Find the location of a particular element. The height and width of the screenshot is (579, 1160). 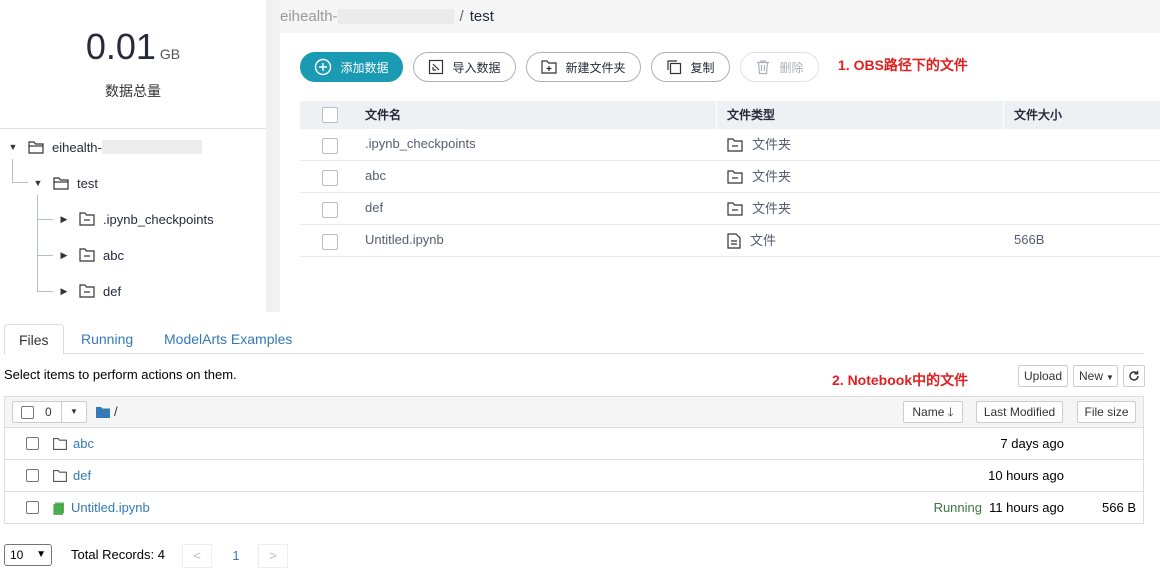

tab-running: Running is located at coordinates (107, 339).